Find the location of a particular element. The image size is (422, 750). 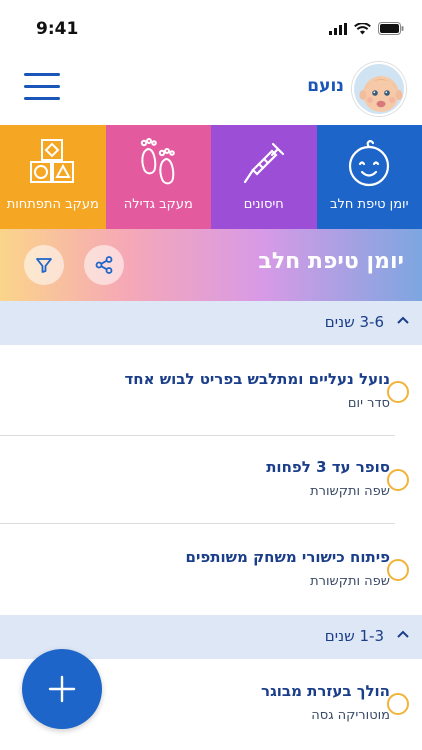

tab-growth-tracking: מעקב גדילה is located at coordinates (158, 177).